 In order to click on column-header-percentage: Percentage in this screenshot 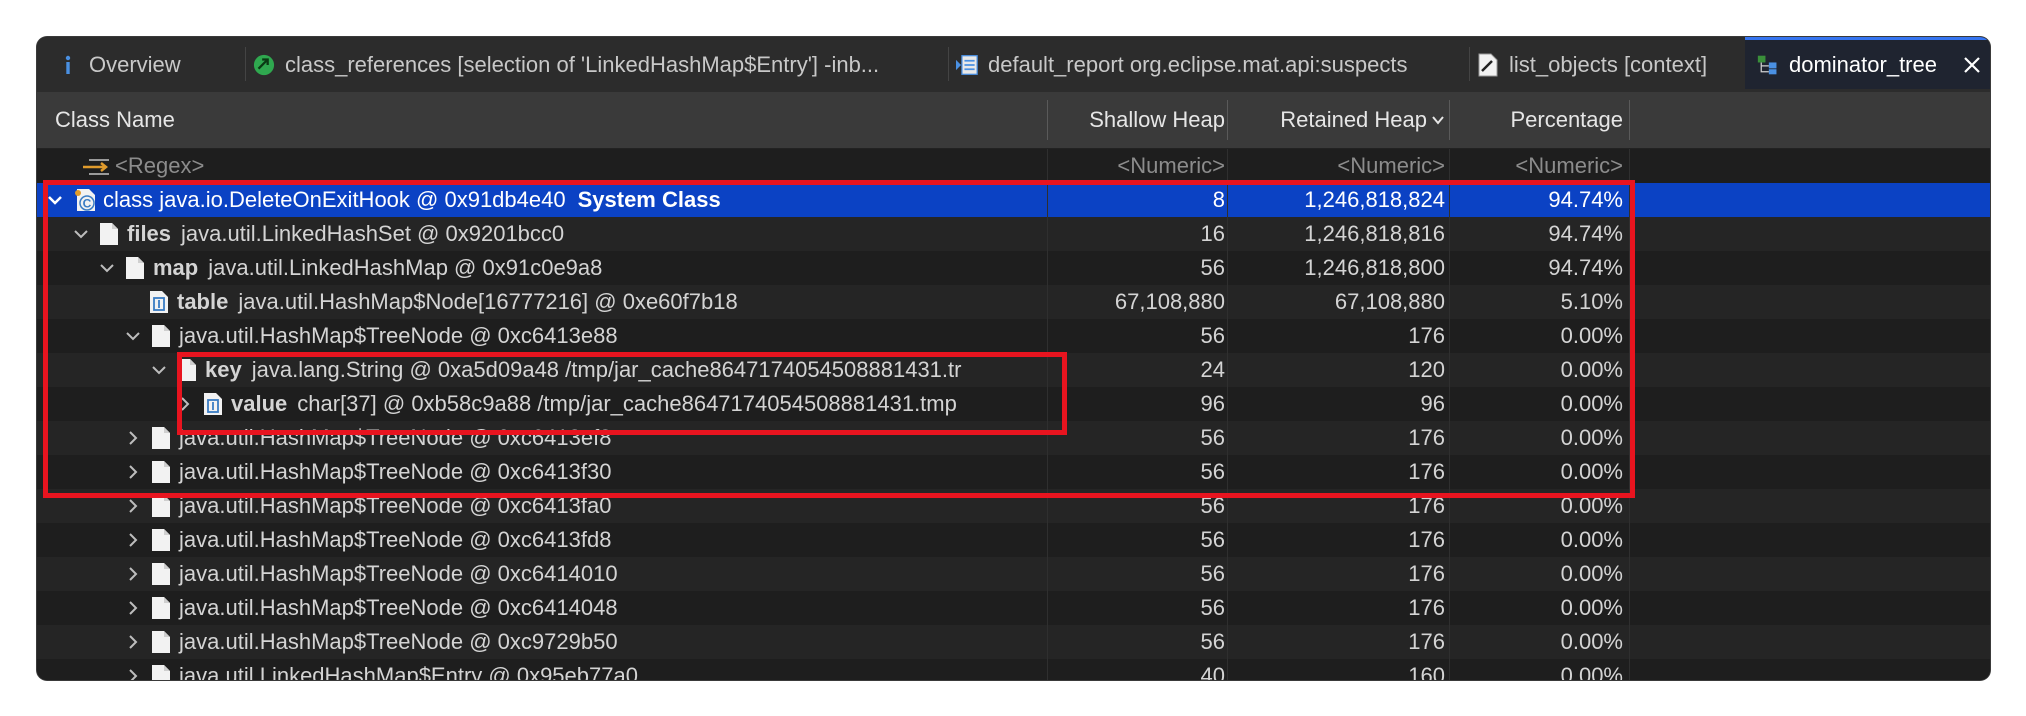, I will do `click(1537, 120)`.